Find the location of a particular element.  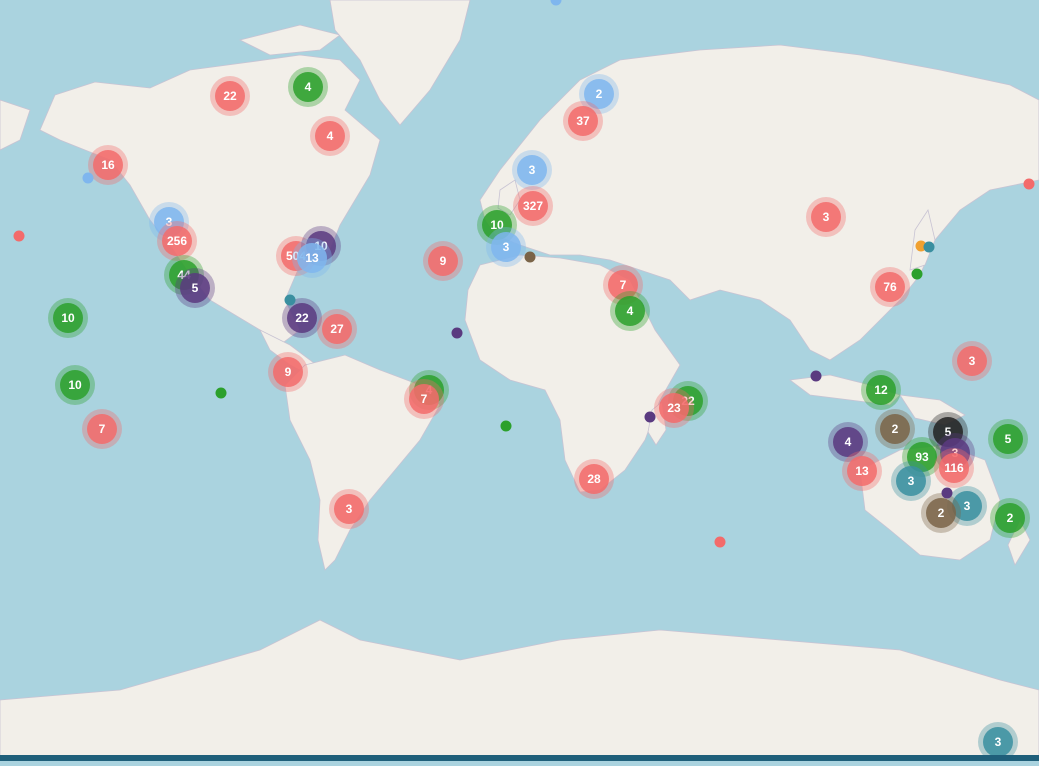

cluster-marker: 23 is located at coordinates (674, 408).